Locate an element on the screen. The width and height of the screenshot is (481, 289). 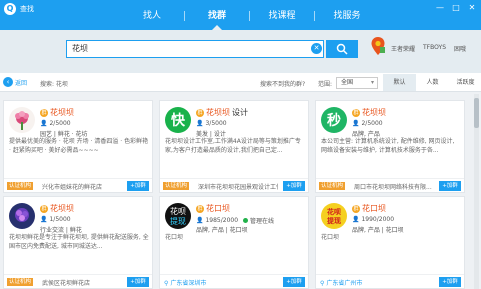
sort-activity: 活跃度 is located at coordinates (465, 82).